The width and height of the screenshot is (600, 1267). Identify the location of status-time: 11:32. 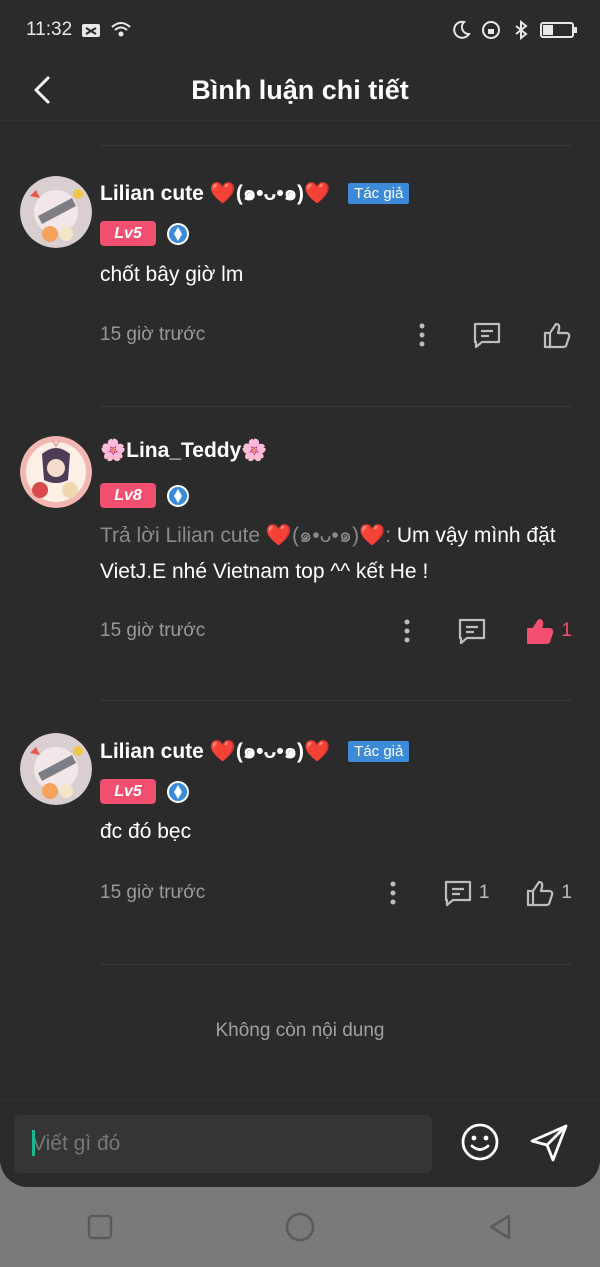
(49, 29).